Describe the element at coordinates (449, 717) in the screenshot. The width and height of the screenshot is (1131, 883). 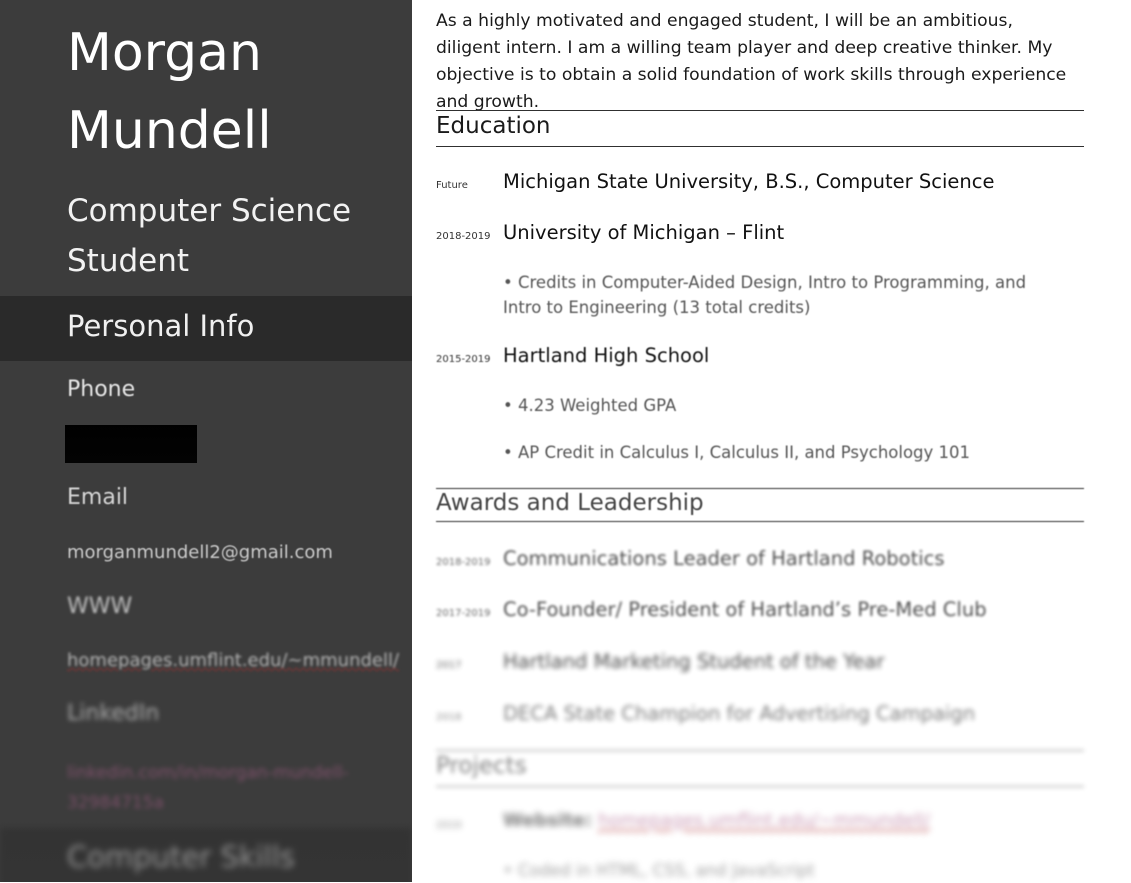
I see `awards-date-4: 2018` at that location.